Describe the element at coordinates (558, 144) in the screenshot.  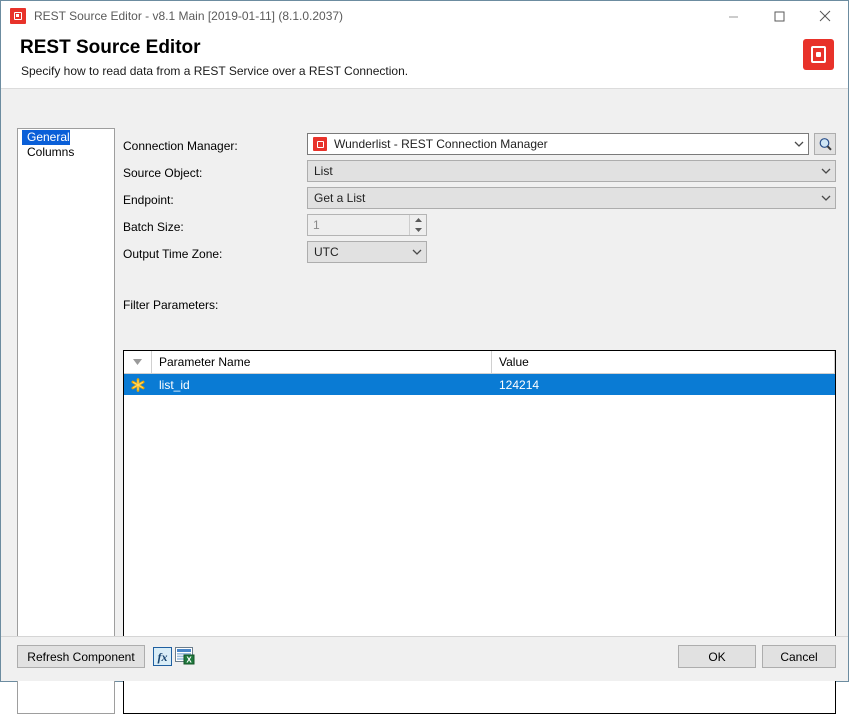
I see `connection-manager-dropdown: Wunderlist - REST Connection Manager` at that location.